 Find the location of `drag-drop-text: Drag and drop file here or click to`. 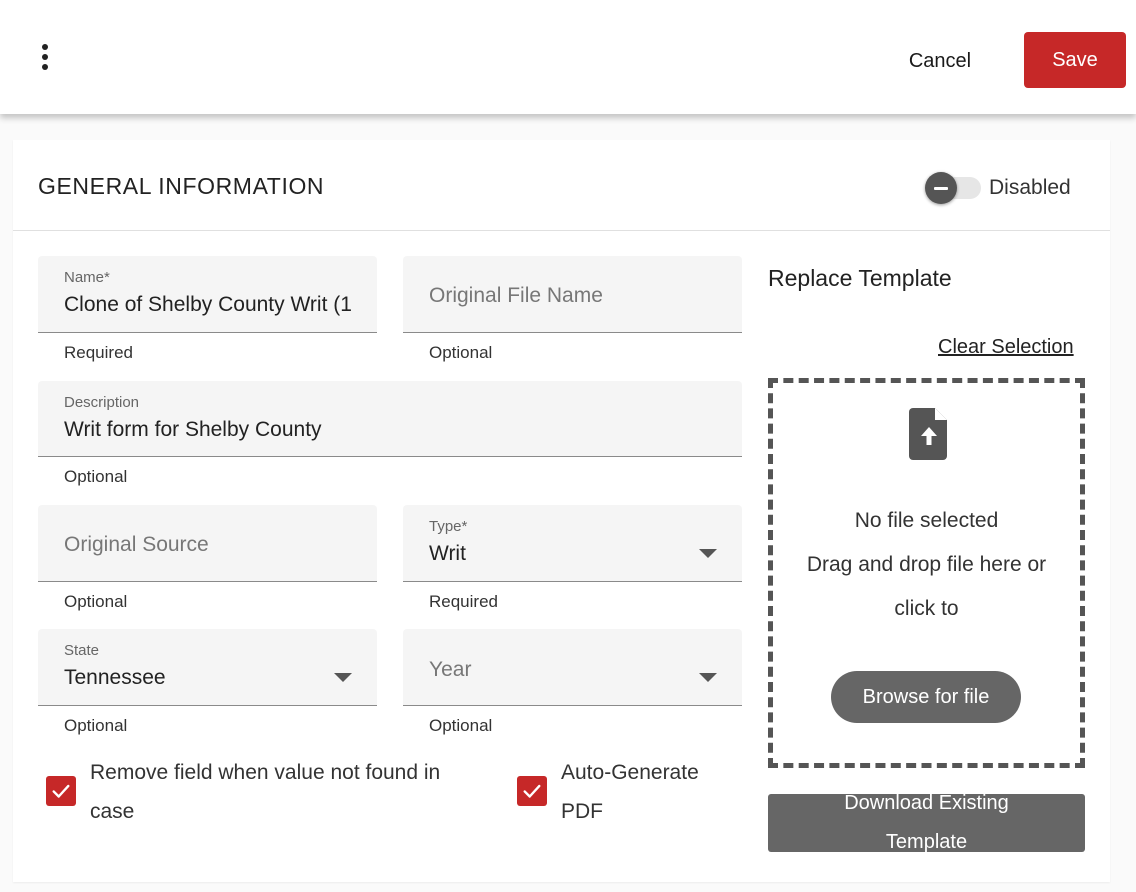

drag-drop-text: Drag and drop file here or click to is located at coordinates (926, 586).